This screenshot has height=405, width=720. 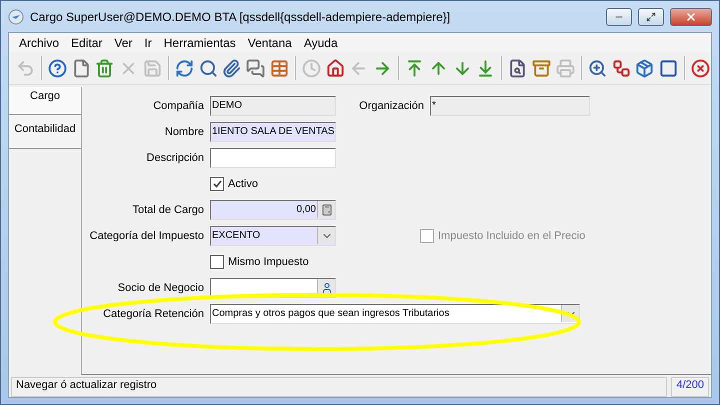 I want to click on tab: Cargo, so click(x=45, y=101).